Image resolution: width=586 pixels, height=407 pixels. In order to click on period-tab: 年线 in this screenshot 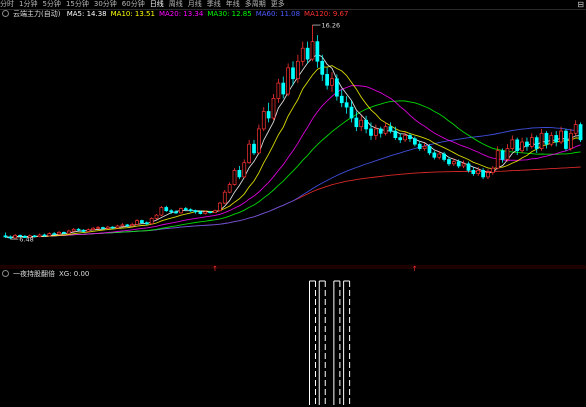, I will do `click(233, 4)`.